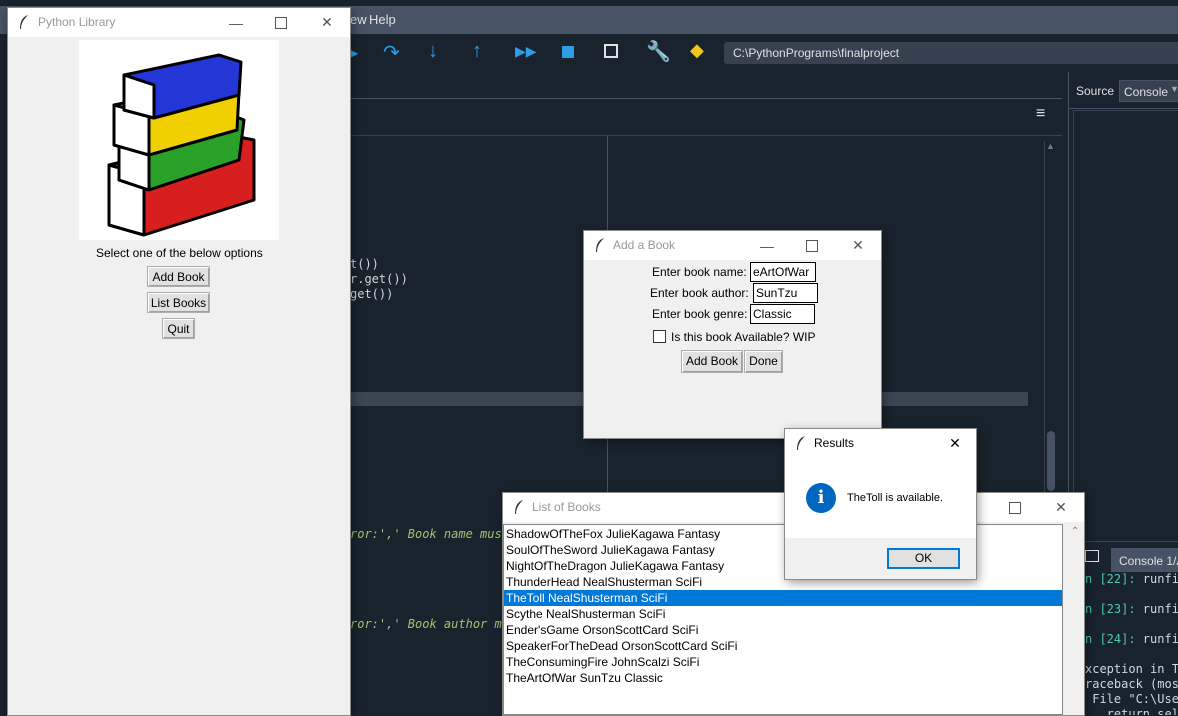  What do you see at coordinates (880, 443) in the screenshot?
I see `title-bar: Results ✕` at bounding box center [880, 443].